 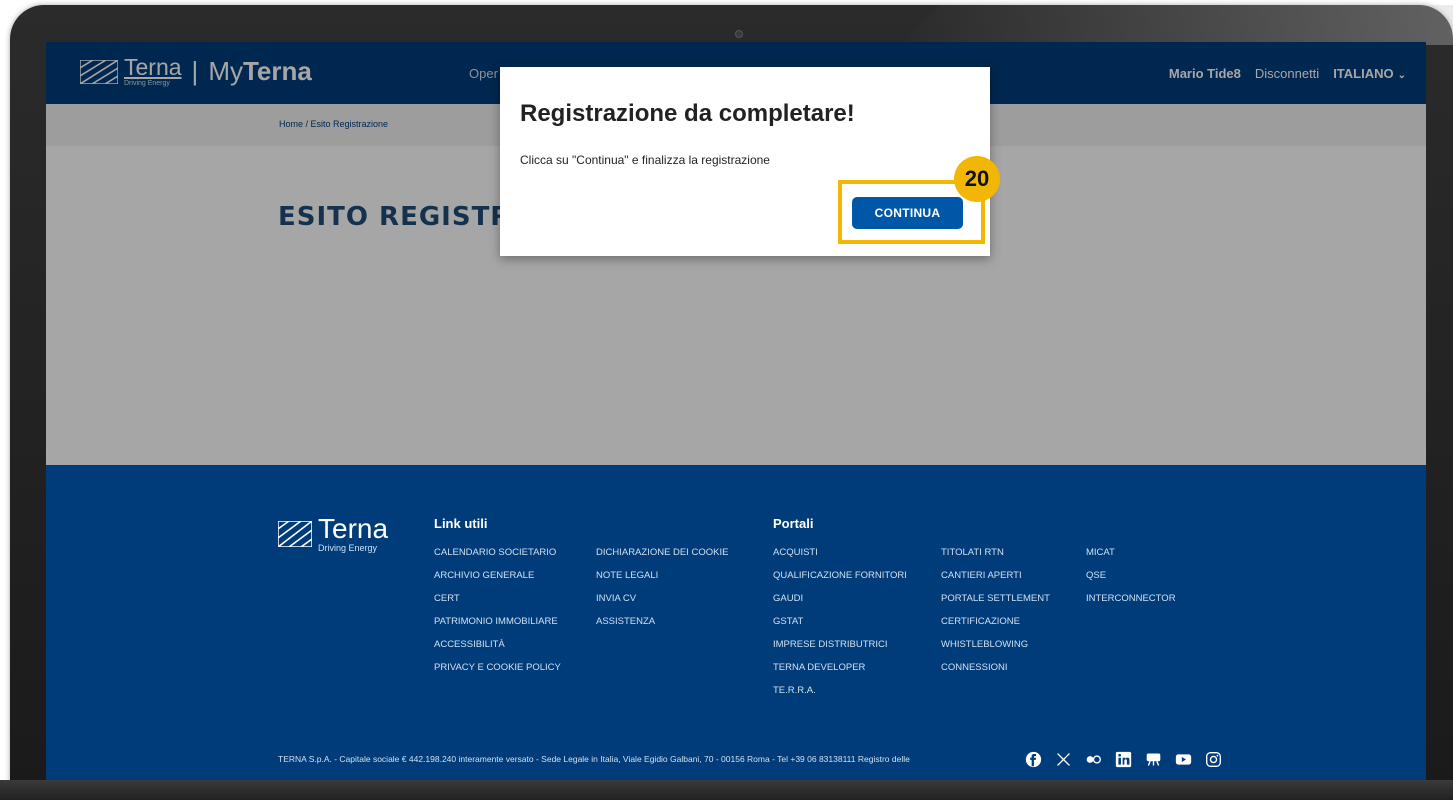 I want to click on footer-link: WHISTLEBLOWING, so click(x=995, y=644).